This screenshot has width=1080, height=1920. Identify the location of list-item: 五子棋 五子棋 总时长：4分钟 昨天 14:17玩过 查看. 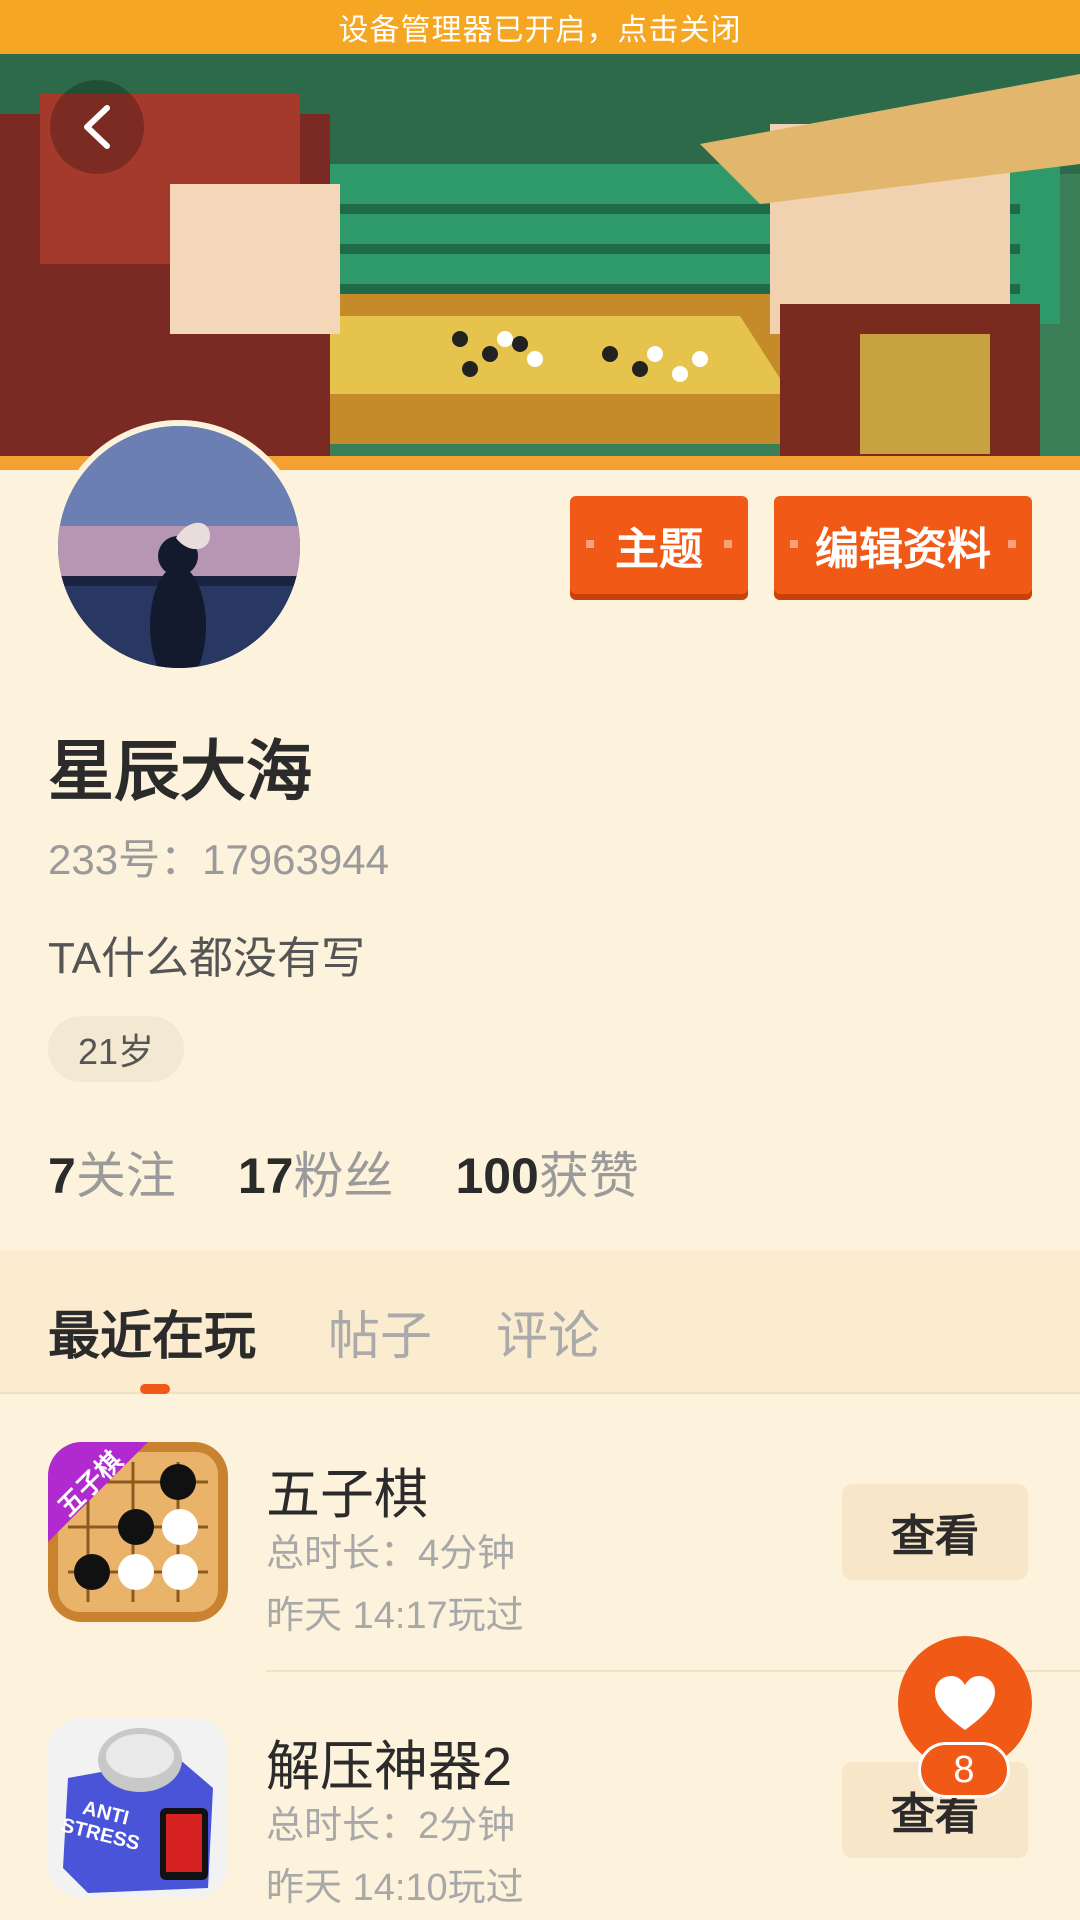
(540, 1533).